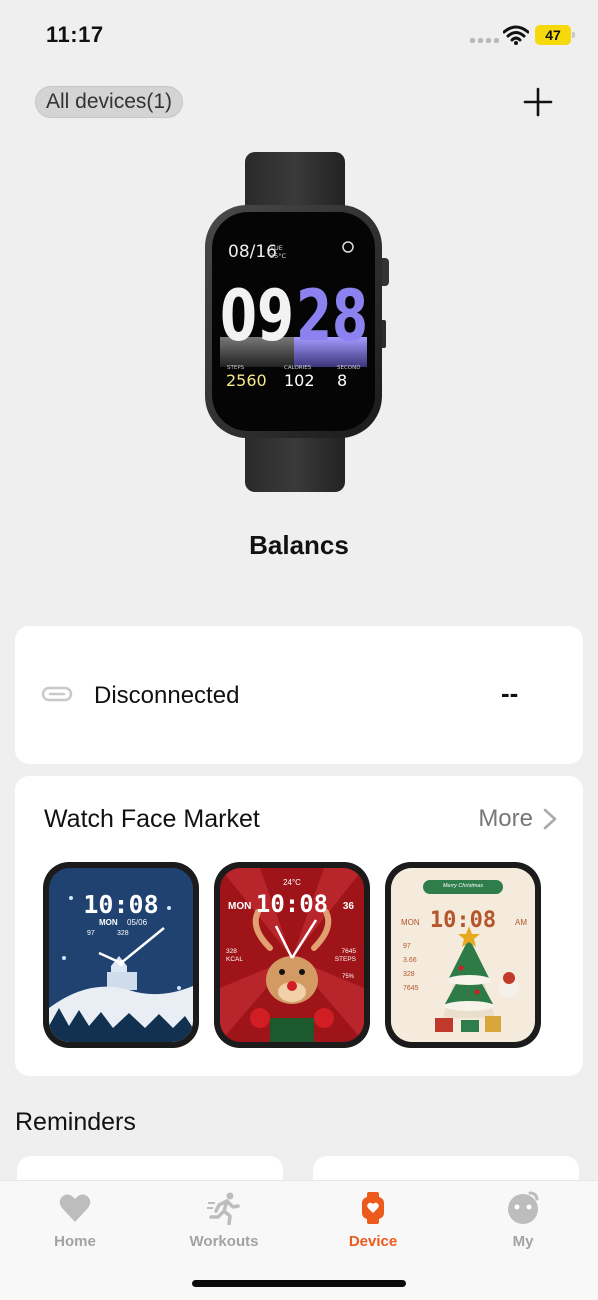  I want to click on watch-stat-value: 8, so click(342, 380).